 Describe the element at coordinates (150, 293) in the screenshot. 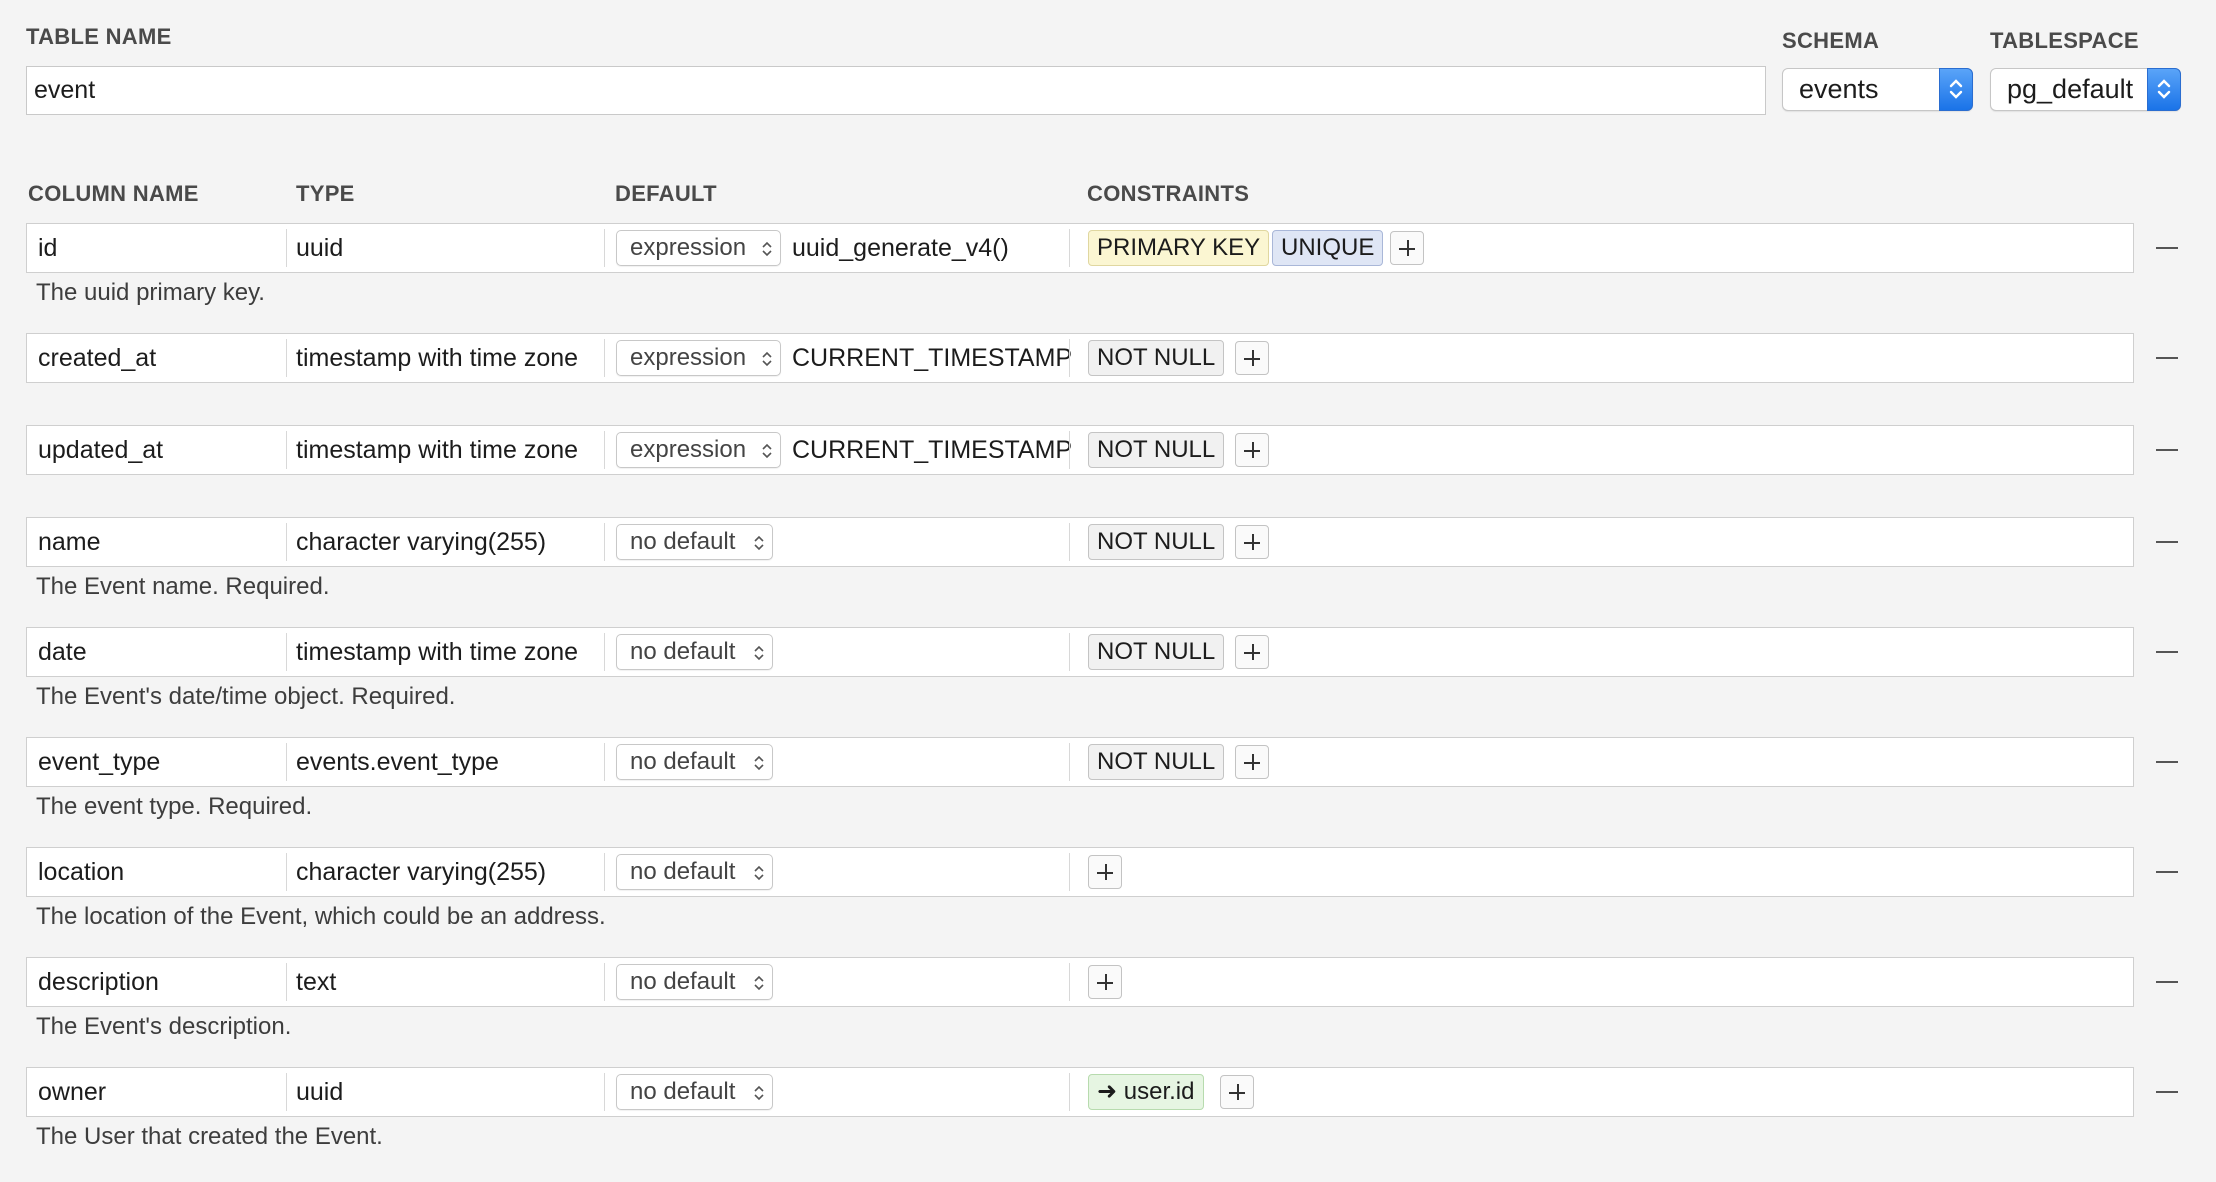

I see `column-description: The uuid primary key.` at that location.